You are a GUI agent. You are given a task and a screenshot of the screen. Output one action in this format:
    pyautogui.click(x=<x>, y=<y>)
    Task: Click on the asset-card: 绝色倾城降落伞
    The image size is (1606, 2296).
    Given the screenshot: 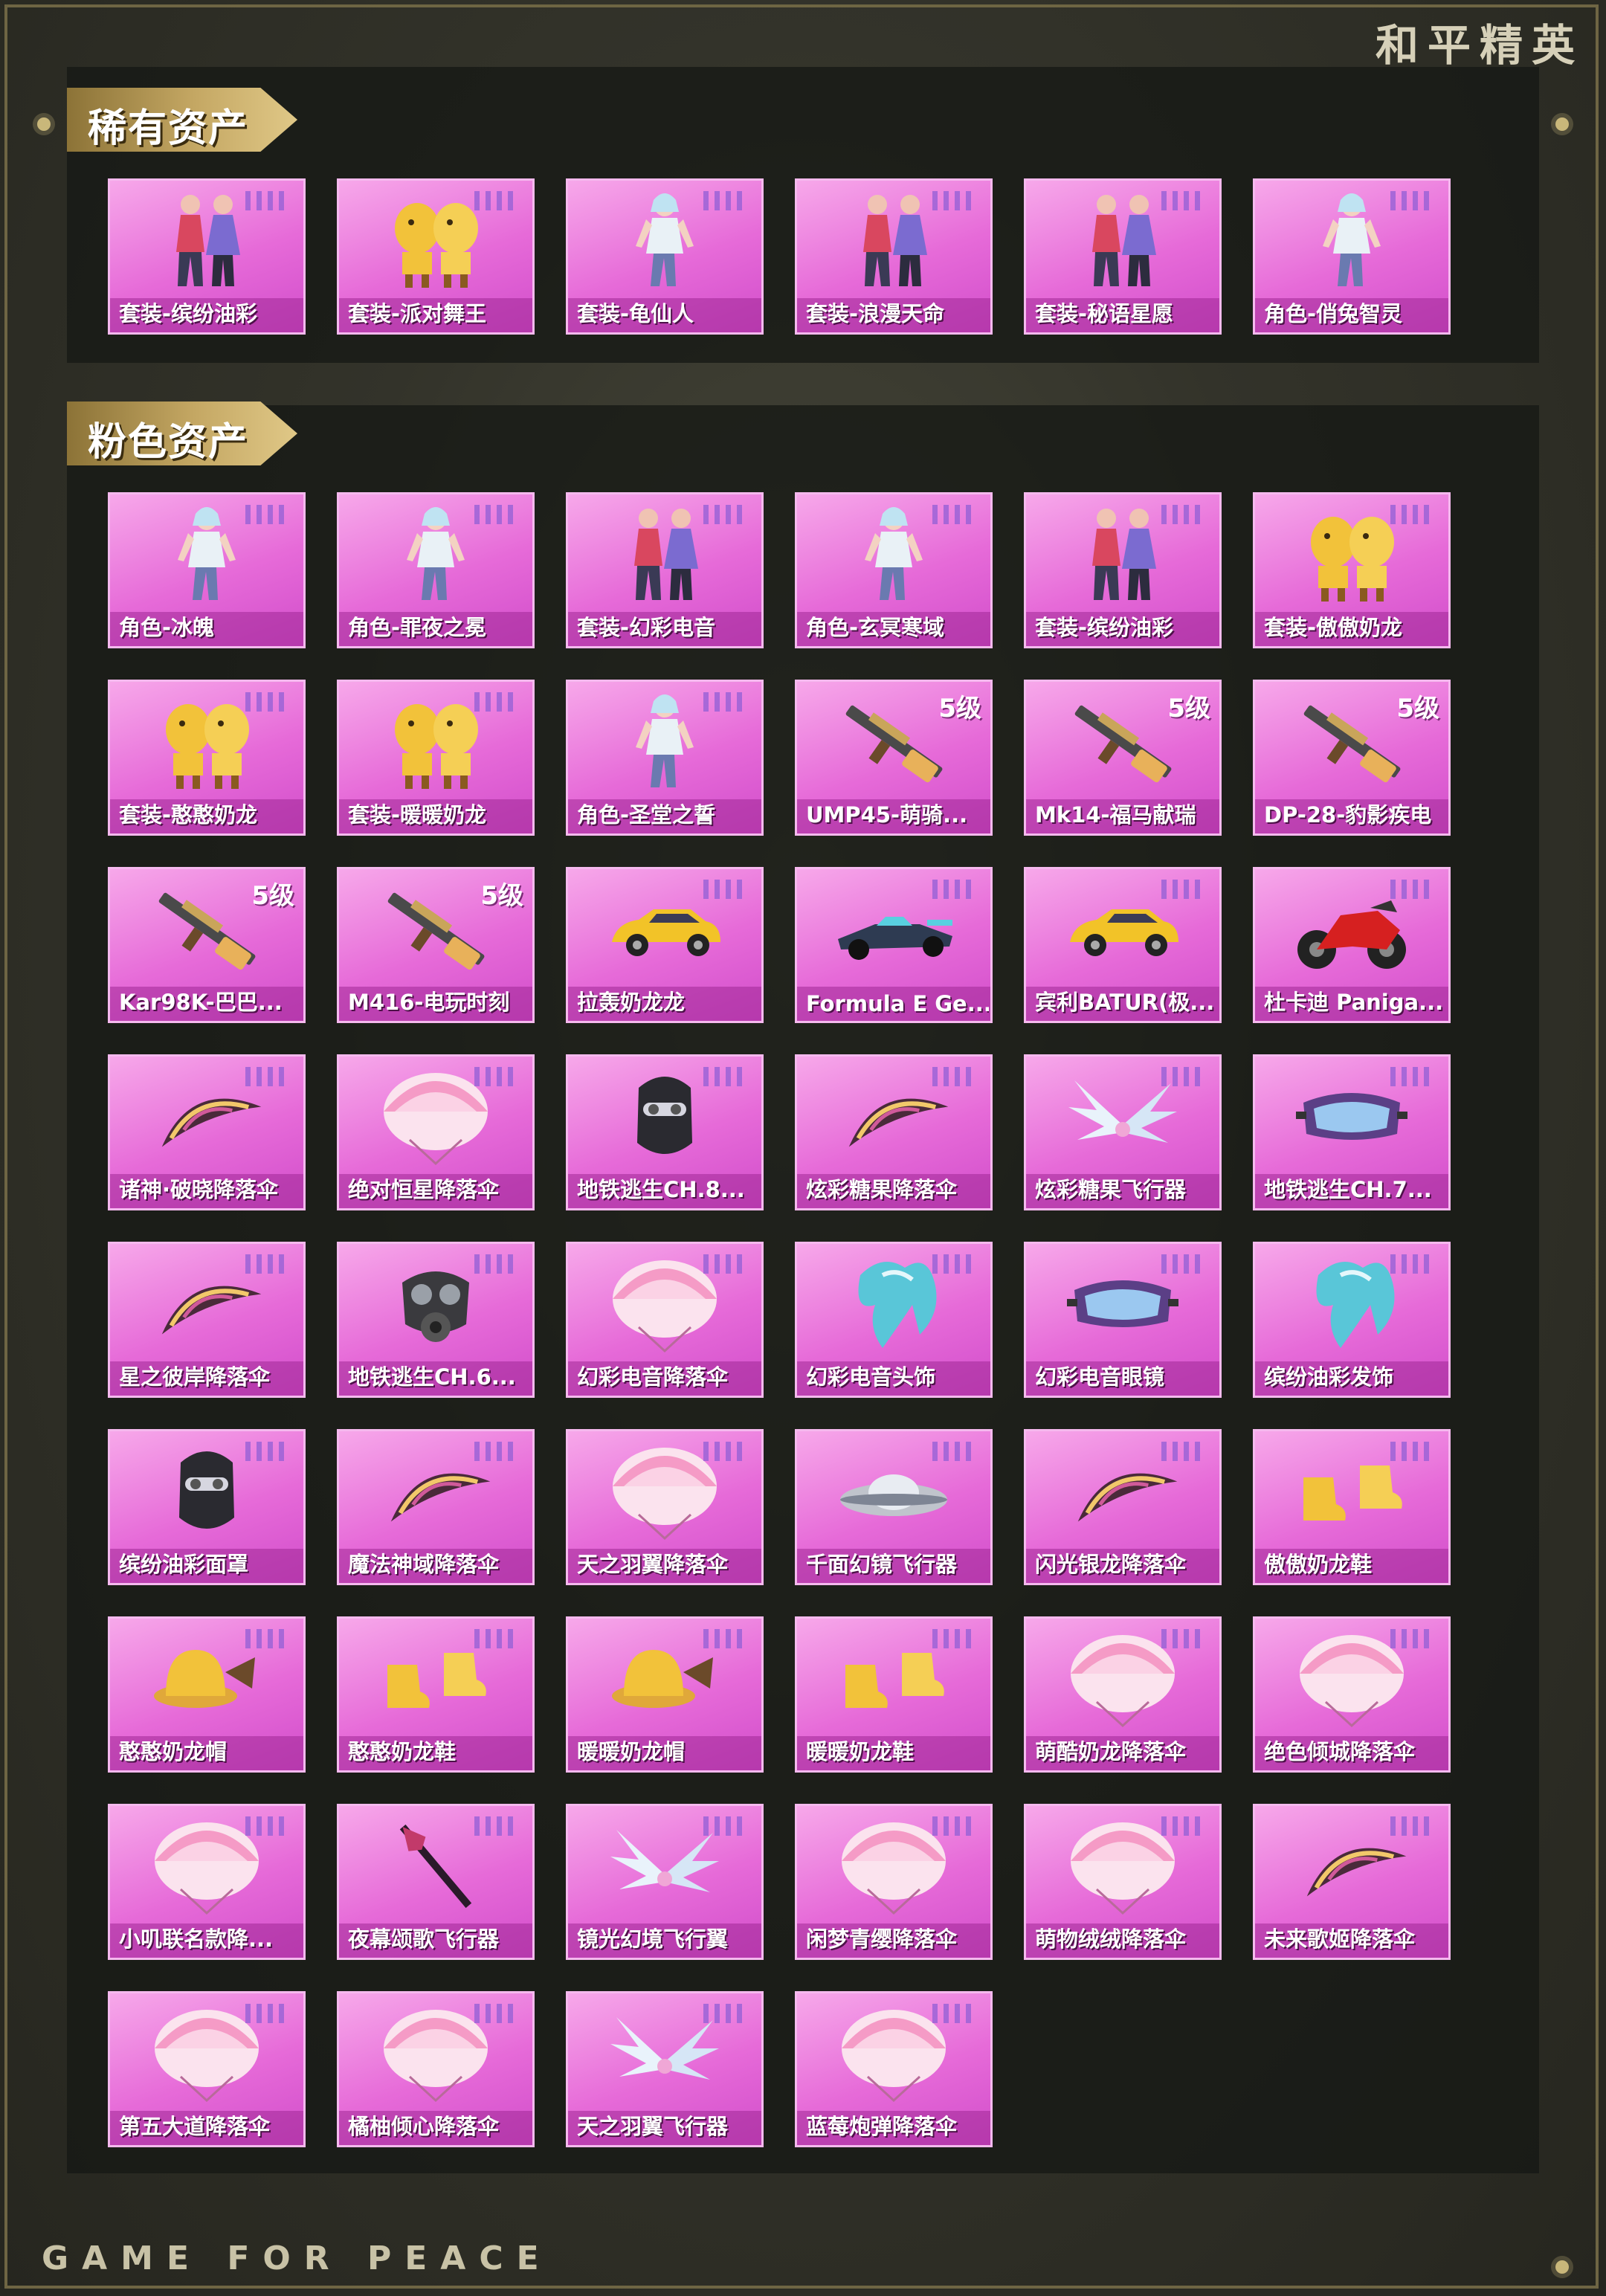 What is the action you would take?
    pyautogui.click(x=1352, y=1694)
    